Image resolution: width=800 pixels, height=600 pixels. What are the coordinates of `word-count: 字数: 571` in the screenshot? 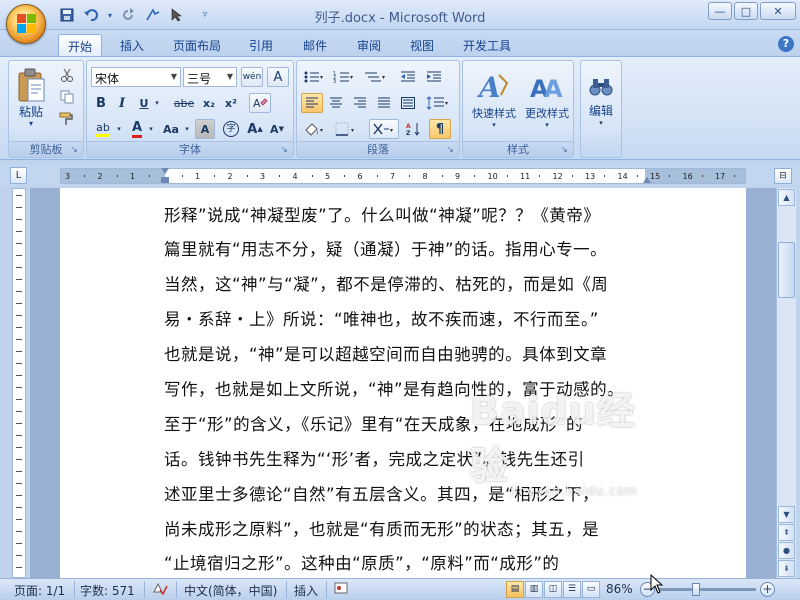 It's located at (107, 590).